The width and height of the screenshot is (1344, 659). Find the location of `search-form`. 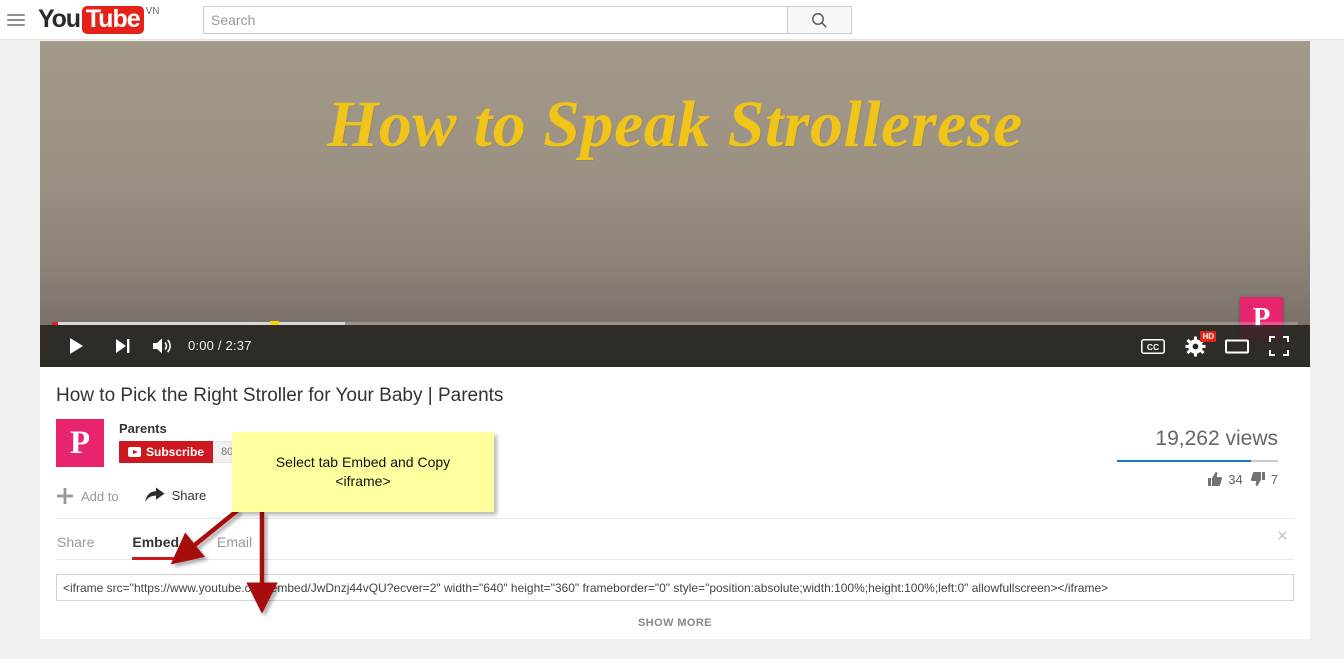

search-form is located at coordinates (527, 20).